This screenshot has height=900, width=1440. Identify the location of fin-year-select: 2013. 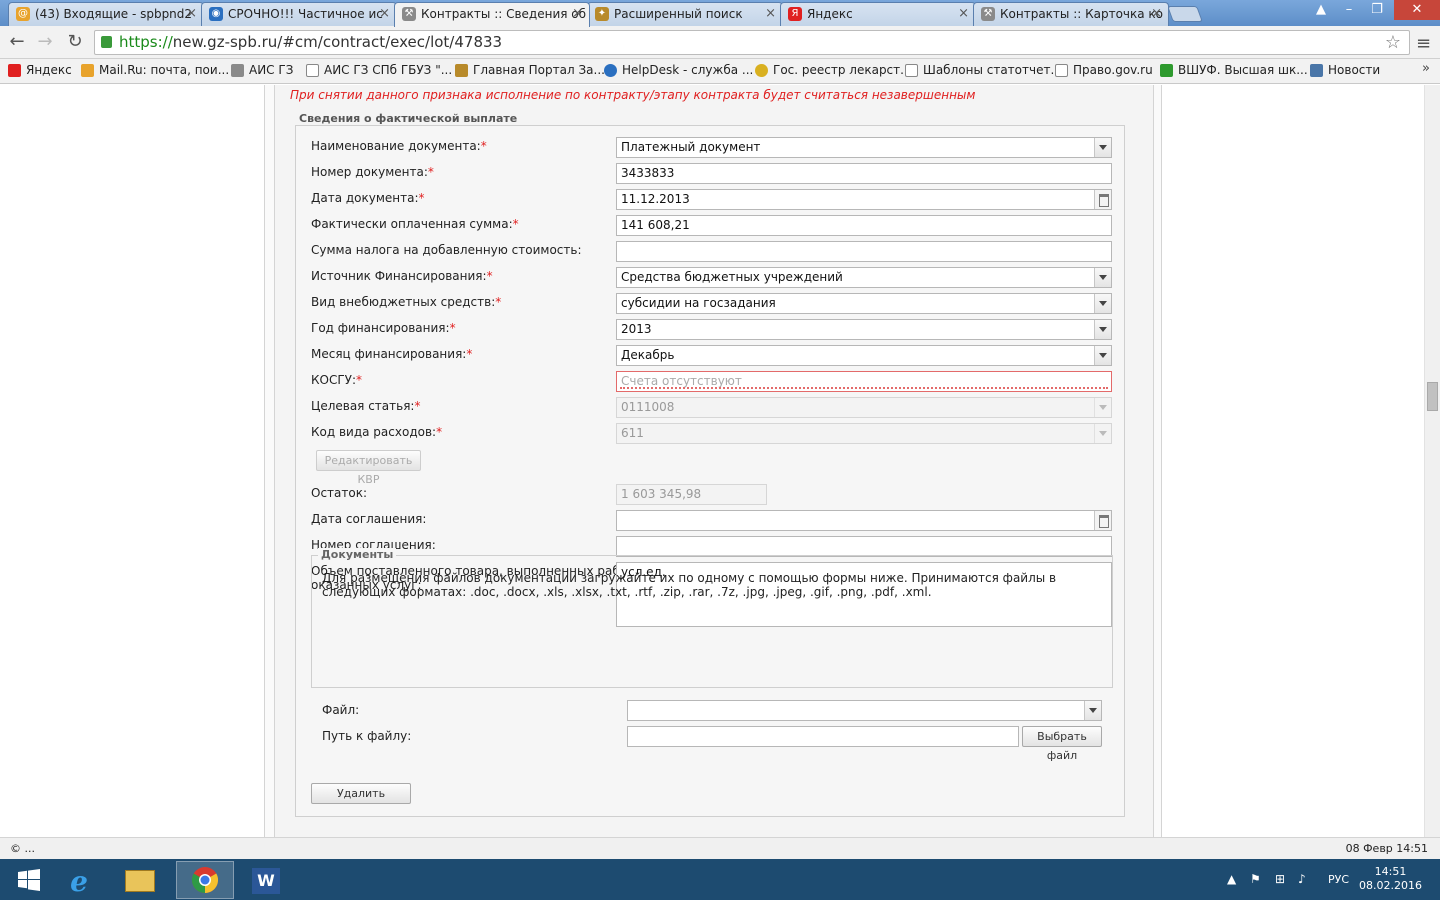
(864, 329).